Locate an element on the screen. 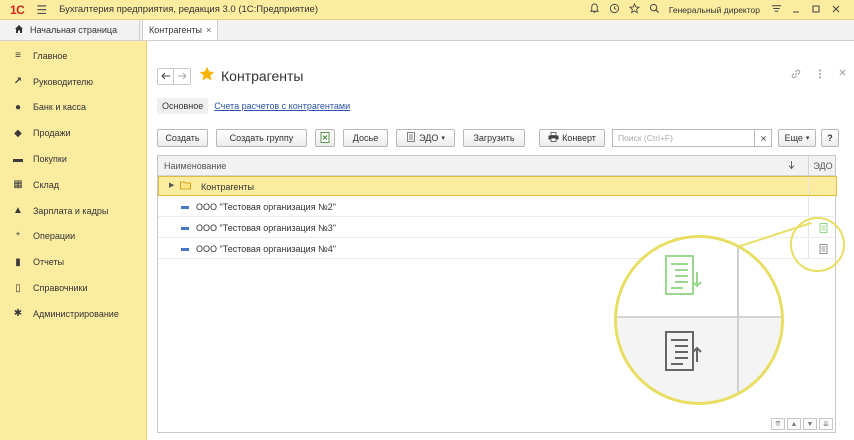 The width and height of the screenshot is (854, 440). gear-icon: ✱ is located at coordinates (18, 314).